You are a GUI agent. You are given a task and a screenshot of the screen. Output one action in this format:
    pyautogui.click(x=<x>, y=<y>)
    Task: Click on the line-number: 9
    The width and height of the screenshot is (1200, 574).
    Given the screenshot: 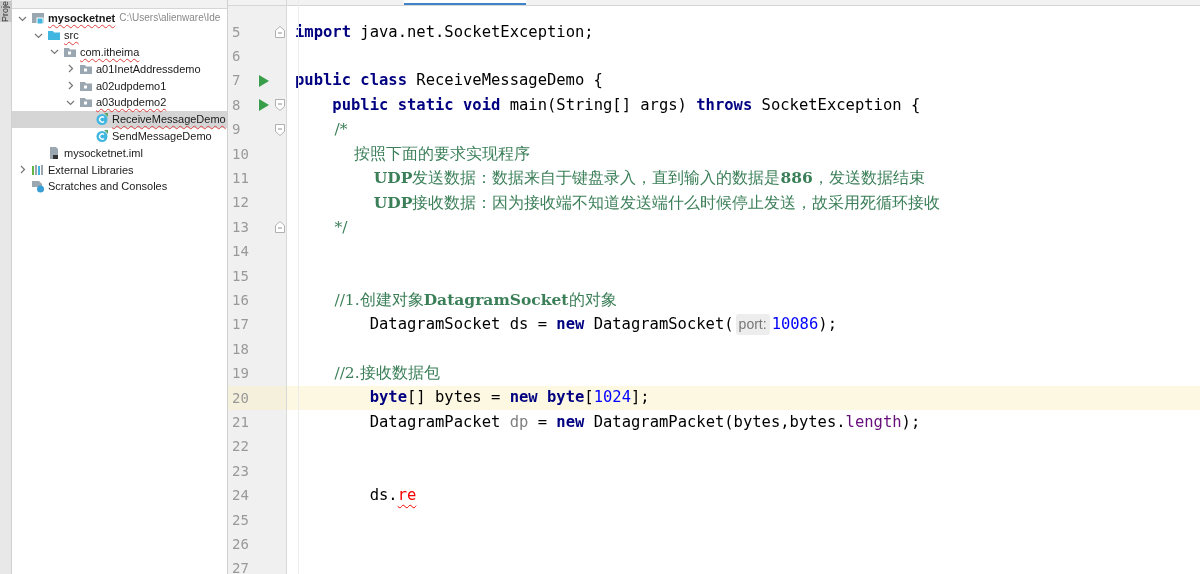 What is the action you would take?
    pyautogui.click(x=236, y=130)
    